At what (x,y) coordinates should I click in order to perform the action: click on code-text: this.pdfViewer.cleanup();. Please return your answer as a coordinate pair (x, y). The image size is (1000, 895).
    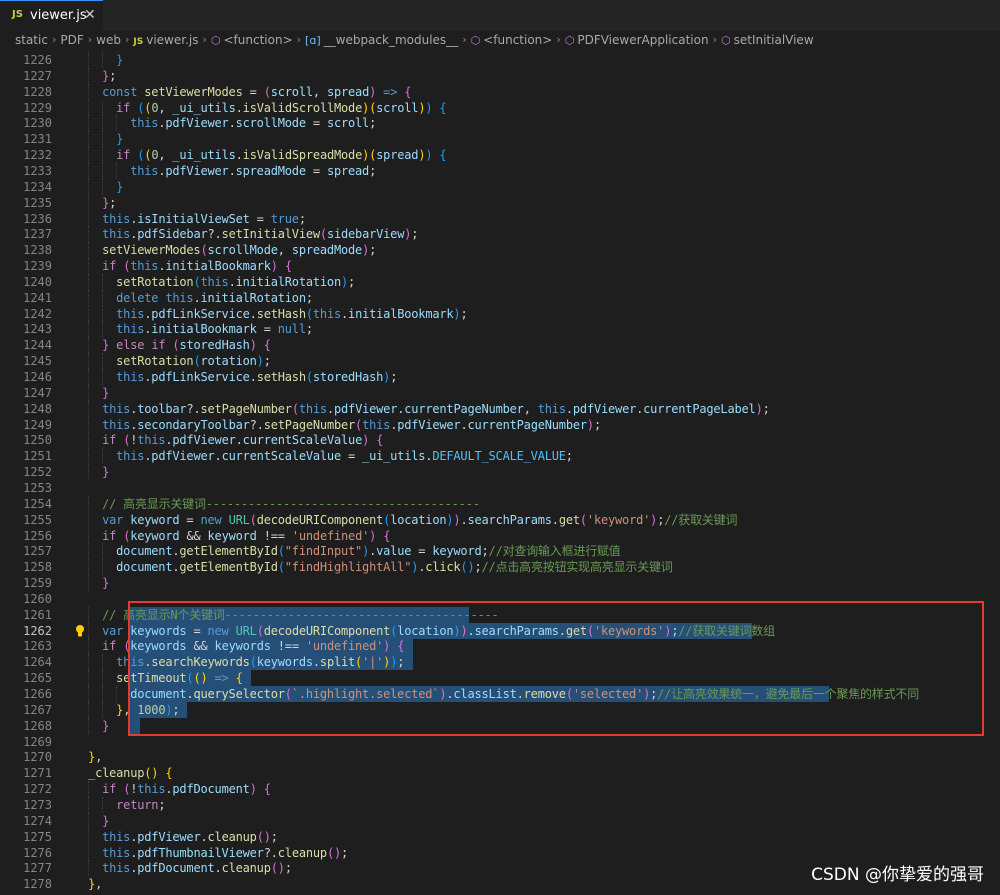
    Looking at the image, I should click on (190, 836).